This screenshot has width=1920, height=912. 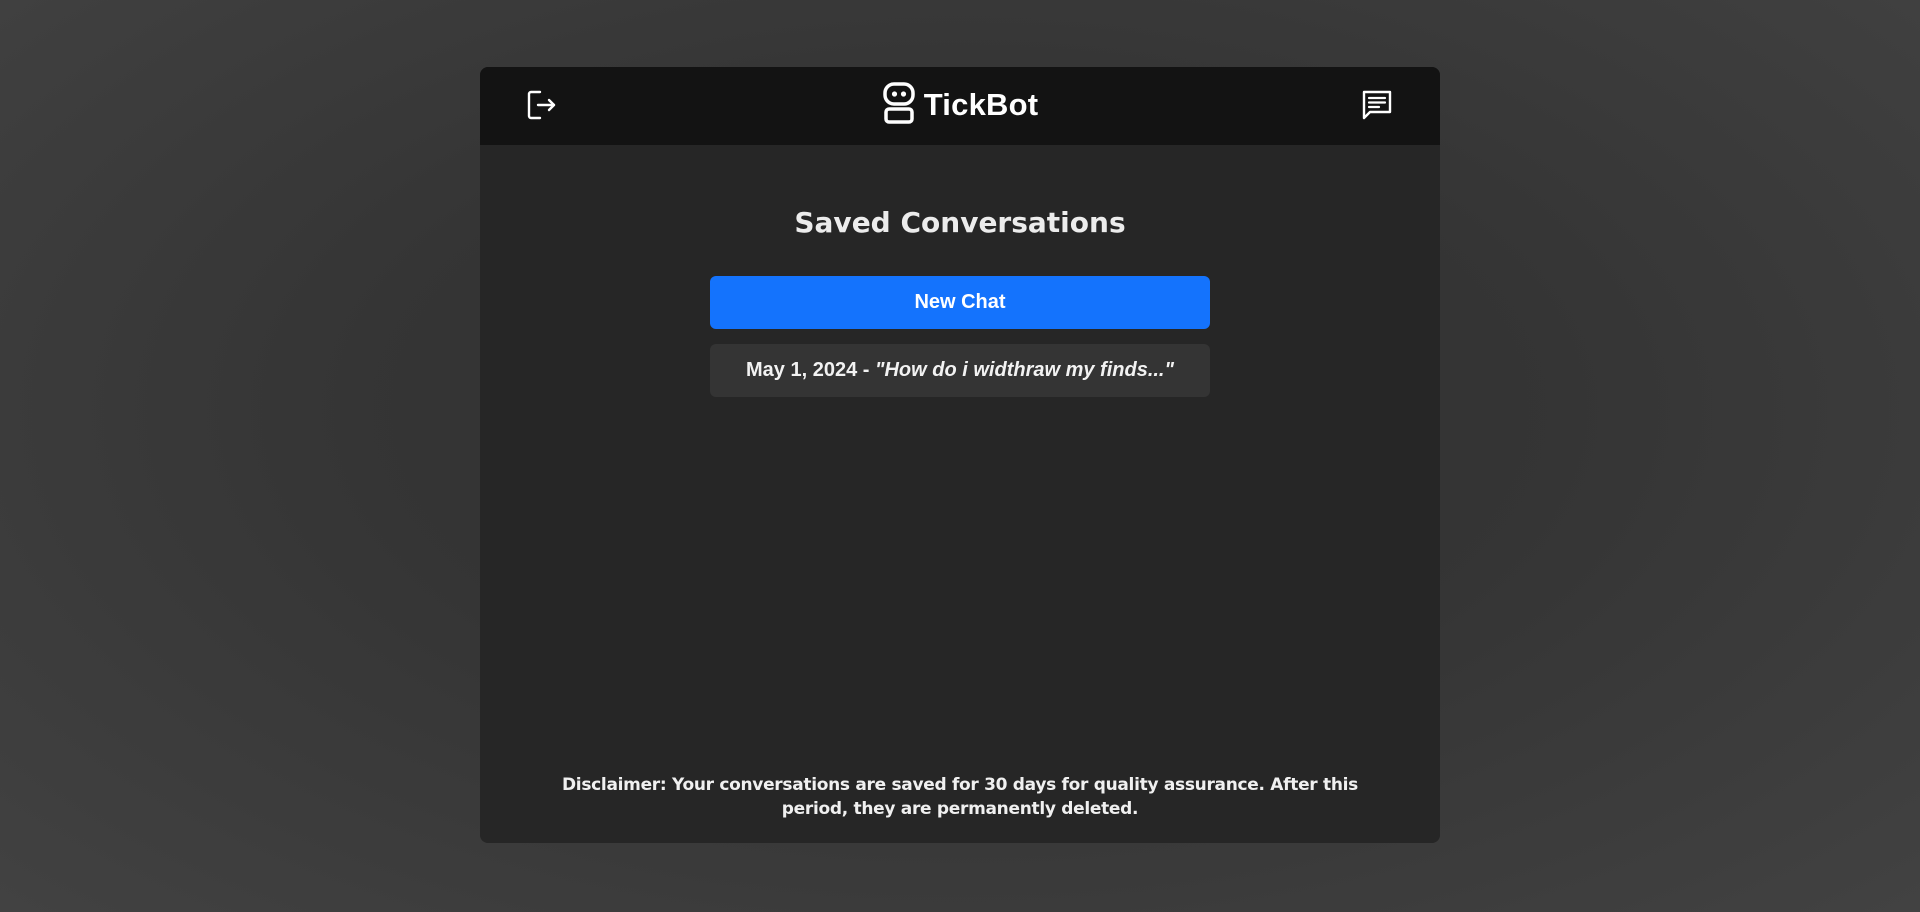 What do you see at coordinates (960, 222) in the screenshot?
I see `page-title: Saved Conversations` at bounding box center [960, 222].